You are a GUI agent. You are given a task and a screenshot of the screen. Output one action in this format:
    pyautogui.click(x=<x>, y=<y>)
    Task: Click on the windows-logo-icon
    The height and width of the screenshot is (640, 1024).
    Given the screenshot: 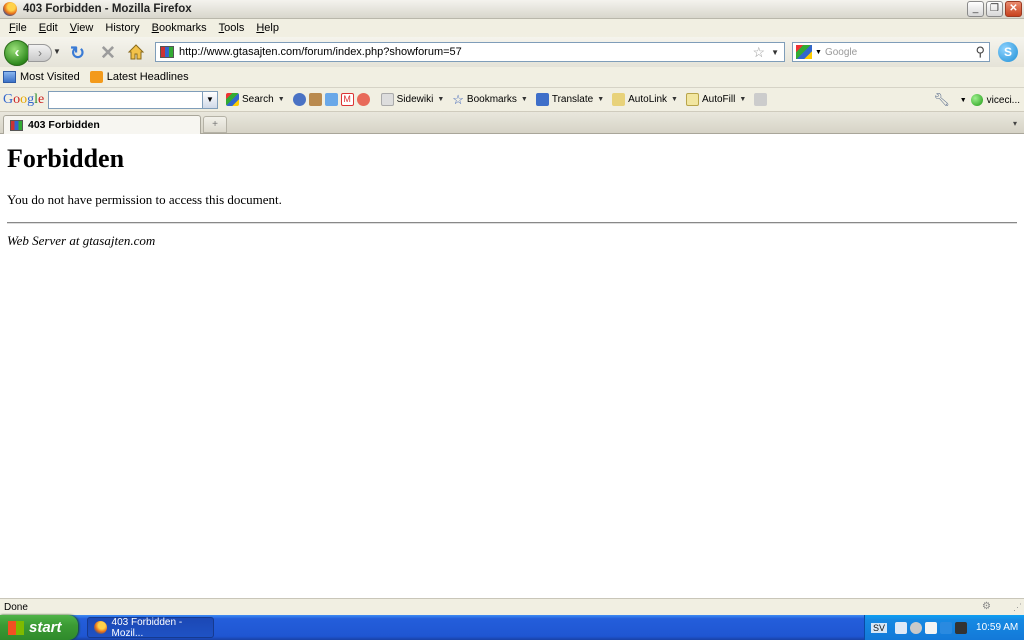 What is the action you would take?
    pyautogui.click(x=16, y=627)
    